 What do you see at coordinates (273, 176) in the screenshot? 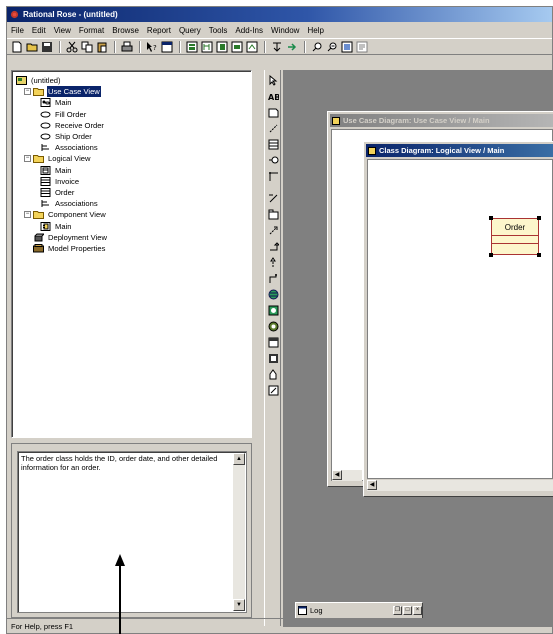
I see `association-tool-icon` at bounding box center [273, 176].